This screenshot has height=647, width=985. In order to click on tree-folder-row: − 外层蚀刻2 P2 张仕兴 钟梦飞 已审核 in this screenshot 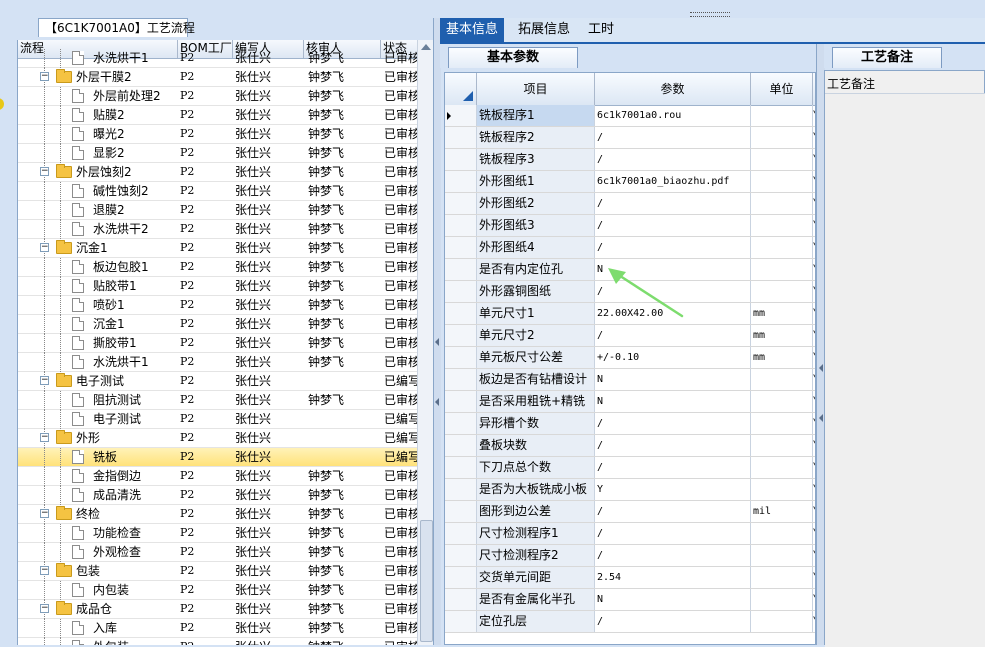, I will do `click(218, 172)`.